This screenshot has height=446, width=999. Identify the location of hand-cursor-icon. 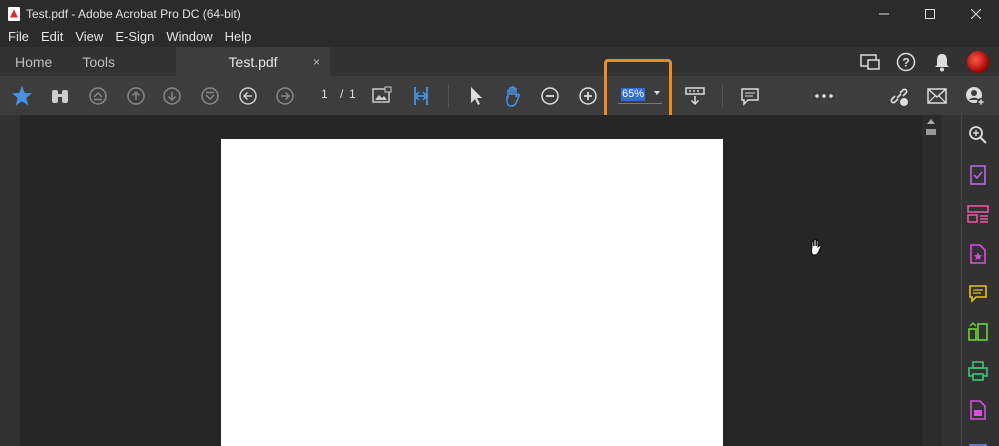
(816, 247).